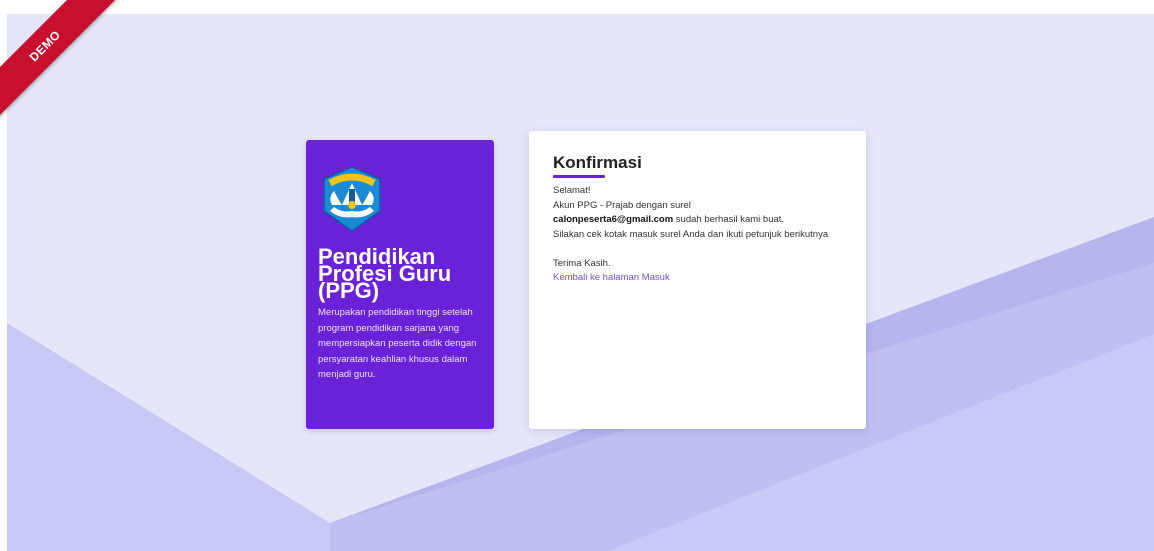 This screenshot has height=551, width=1154. I want to click on app-title: Pendidikan Profesi Guru (PPG), so click(404, 274).